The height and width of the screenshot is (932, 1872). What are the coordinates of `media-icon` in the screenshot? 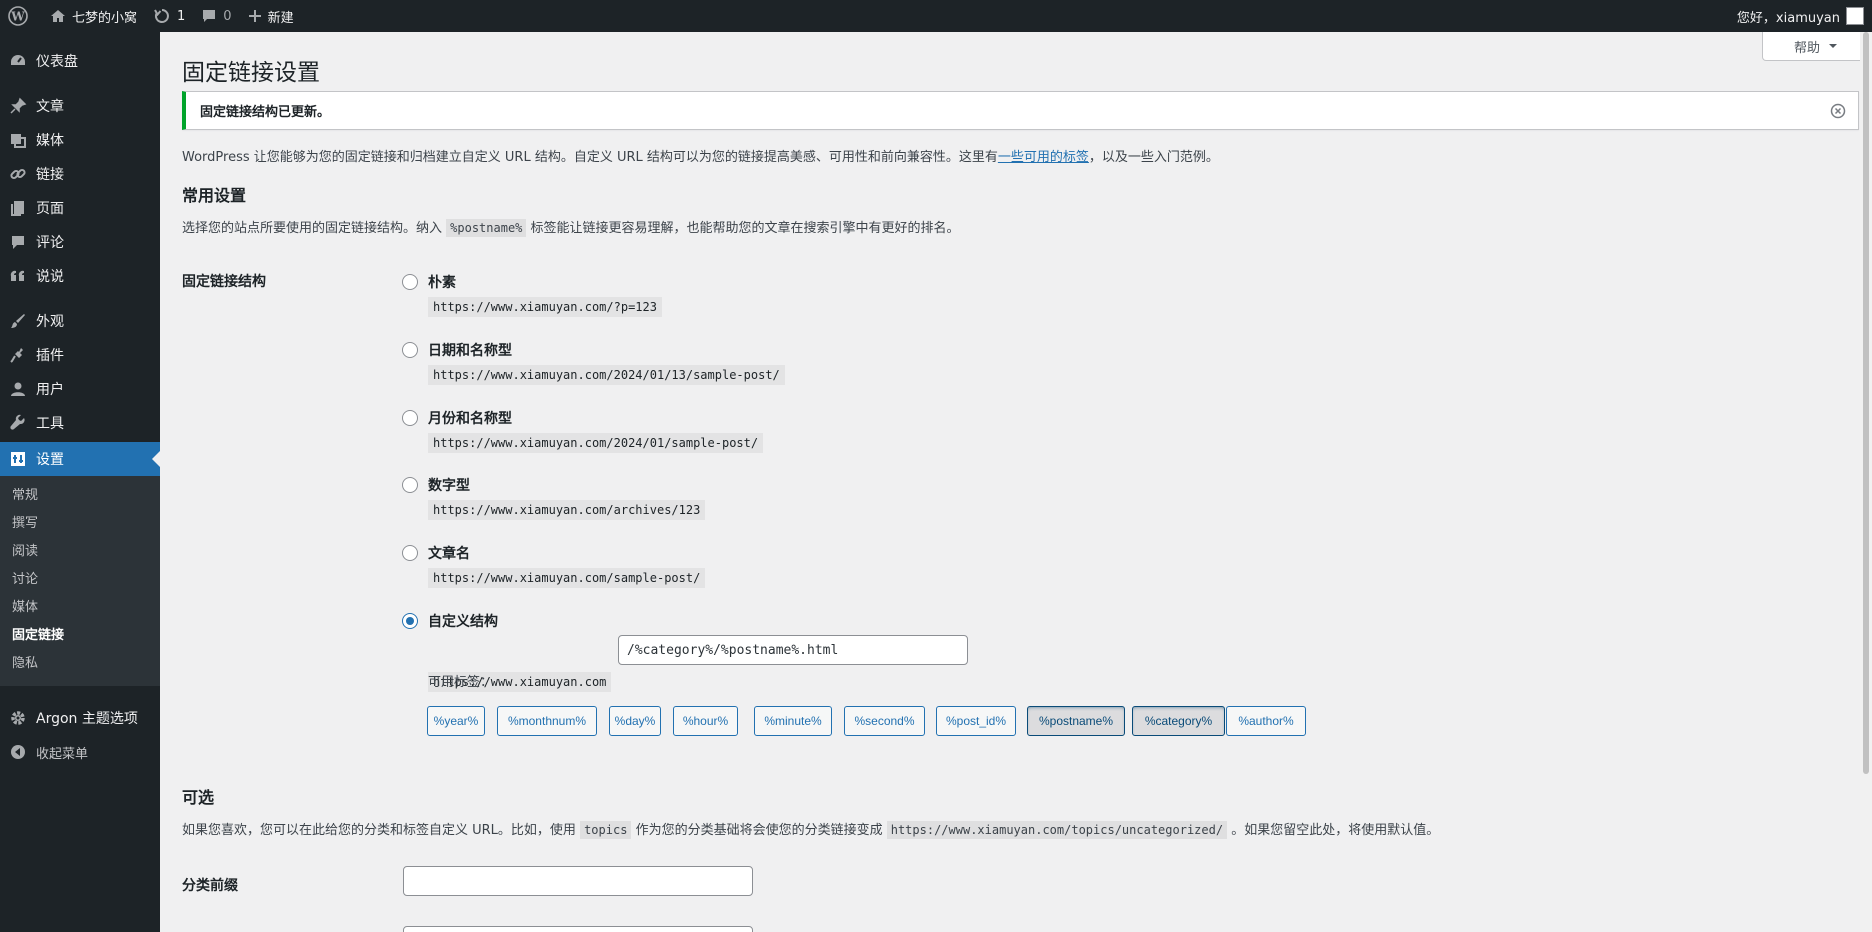 It's located at (18, 141).